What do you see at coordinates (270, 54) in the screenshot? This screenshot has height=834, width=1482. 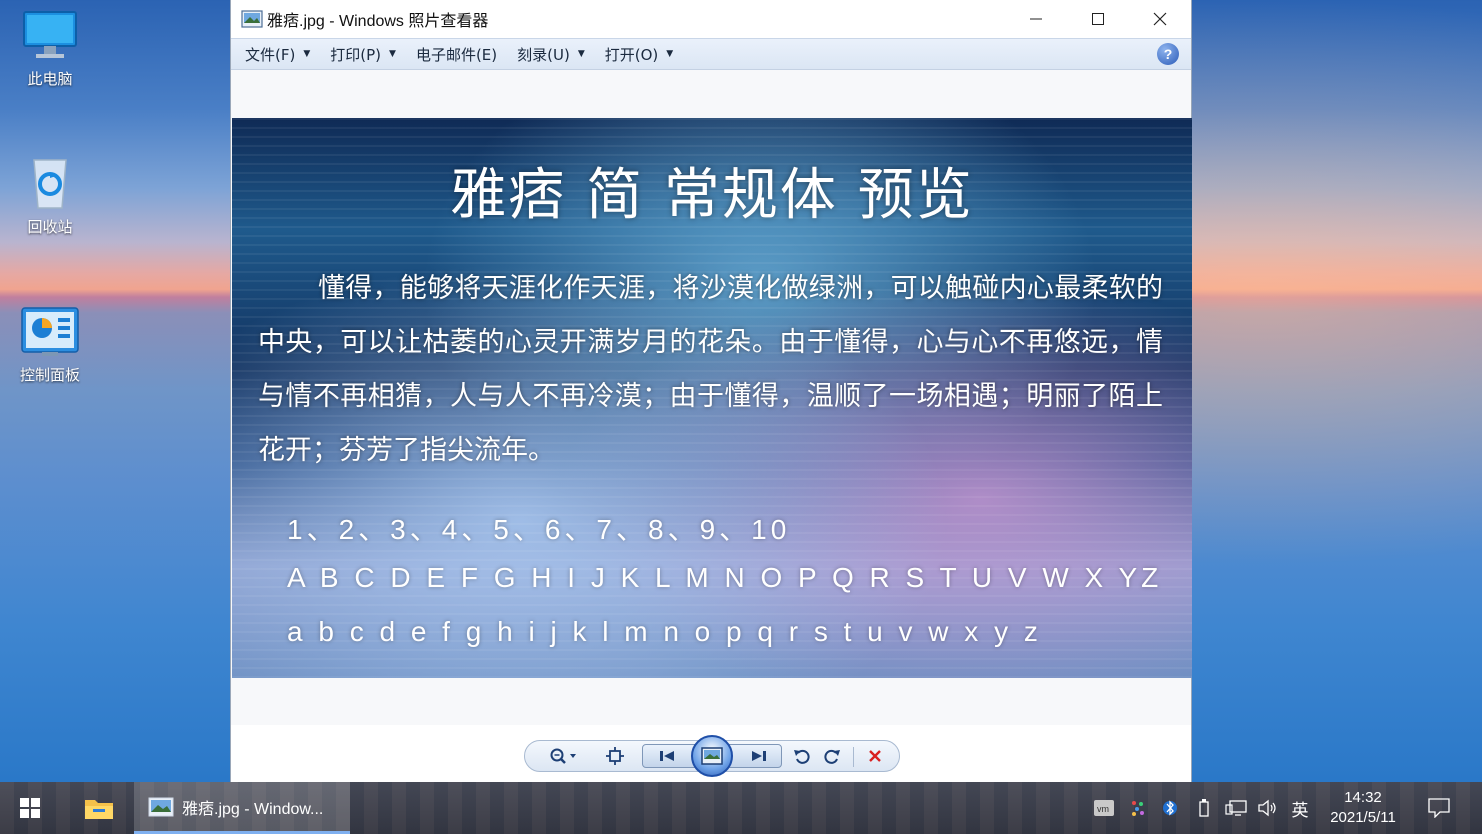 I see `menu-file-label: 文件(F)` at bounding box center [270, 54].